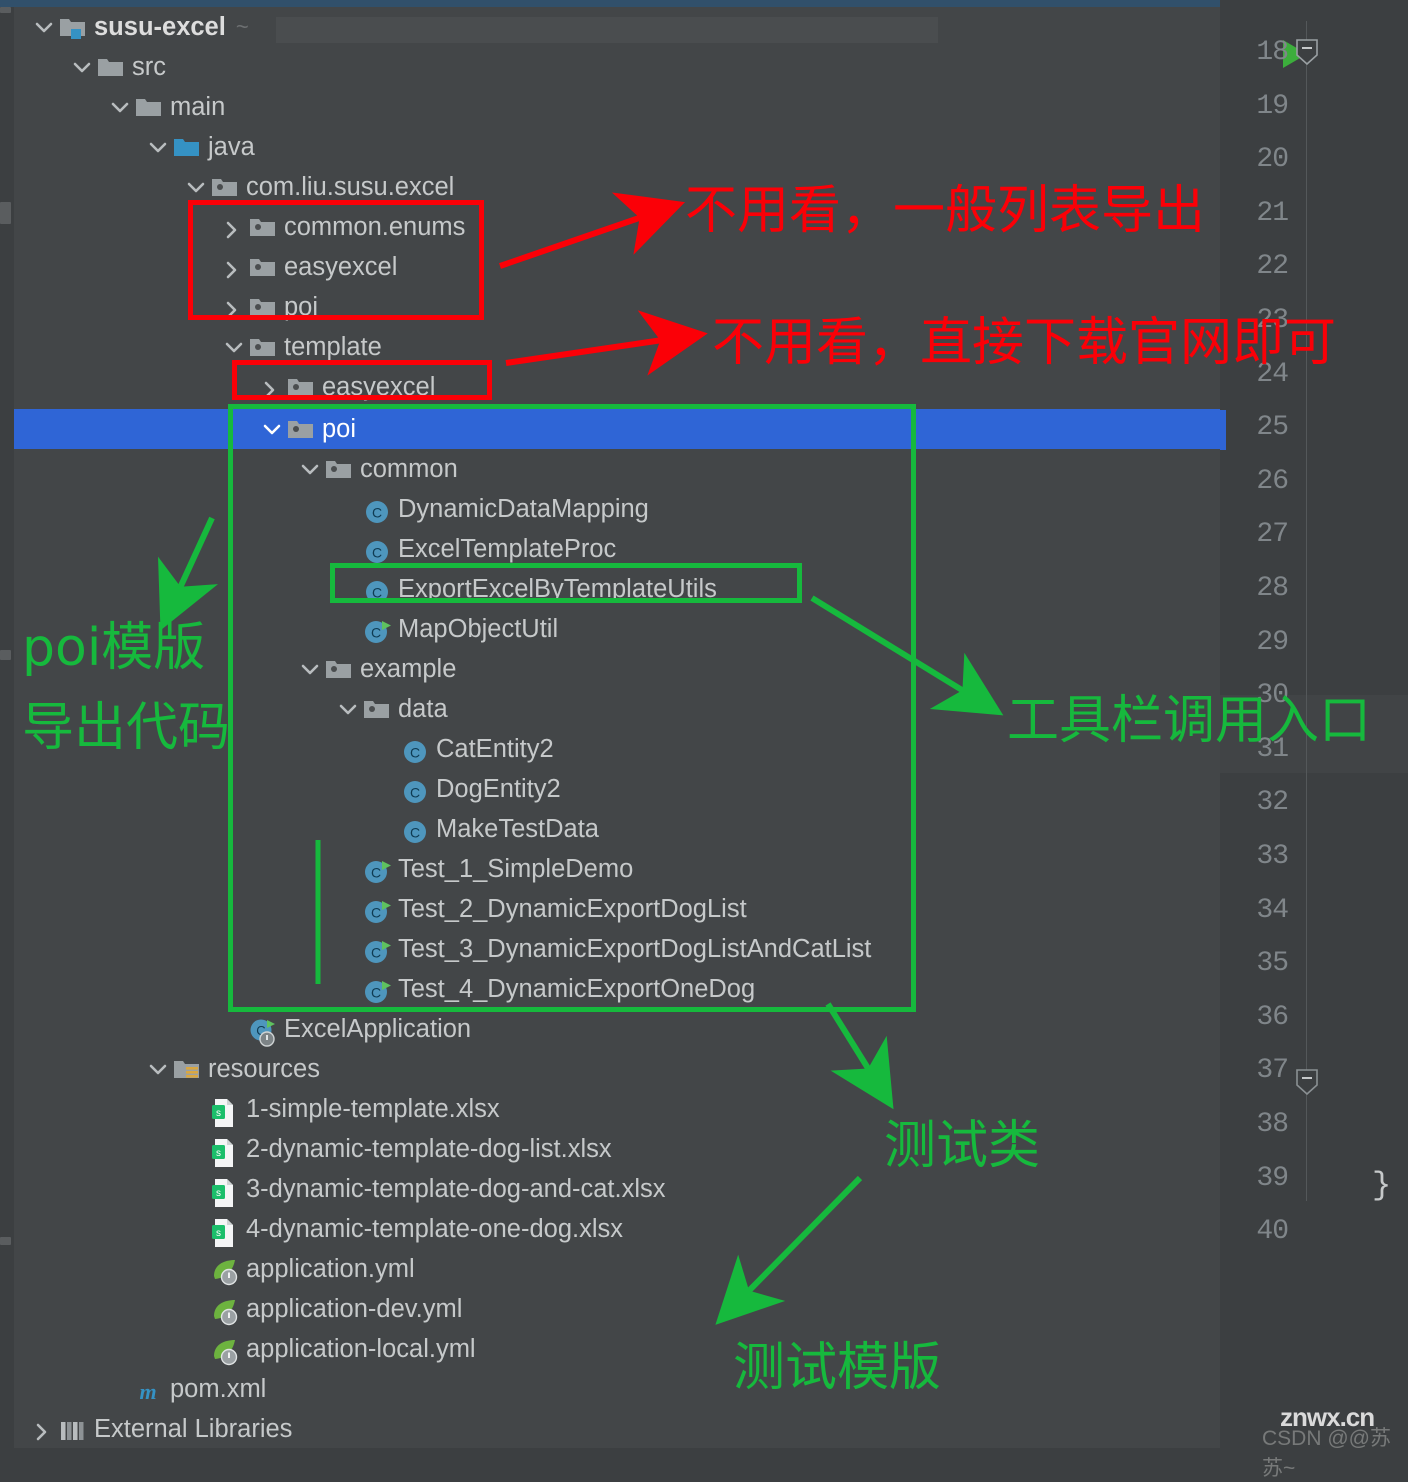  I want to click on folder-icon, so click(111, 67).